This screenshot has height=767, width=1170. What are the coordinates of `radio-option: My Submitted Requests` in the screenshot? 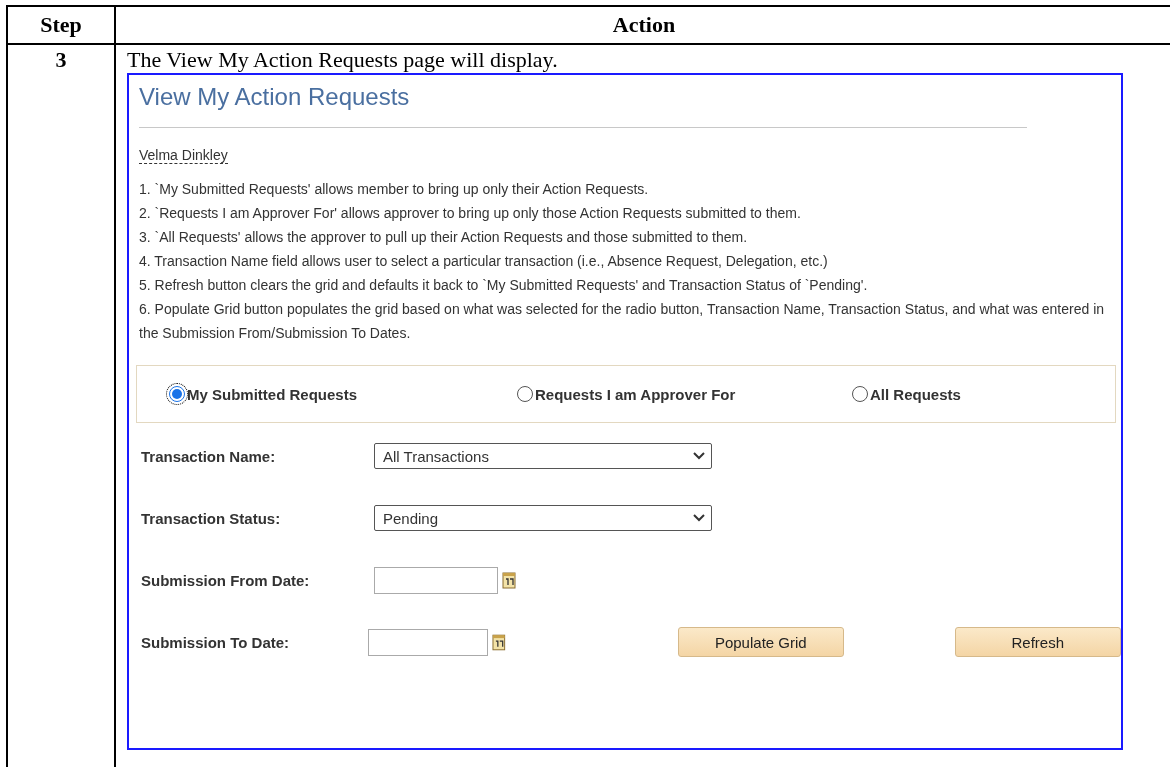 It's located at (343, 394).